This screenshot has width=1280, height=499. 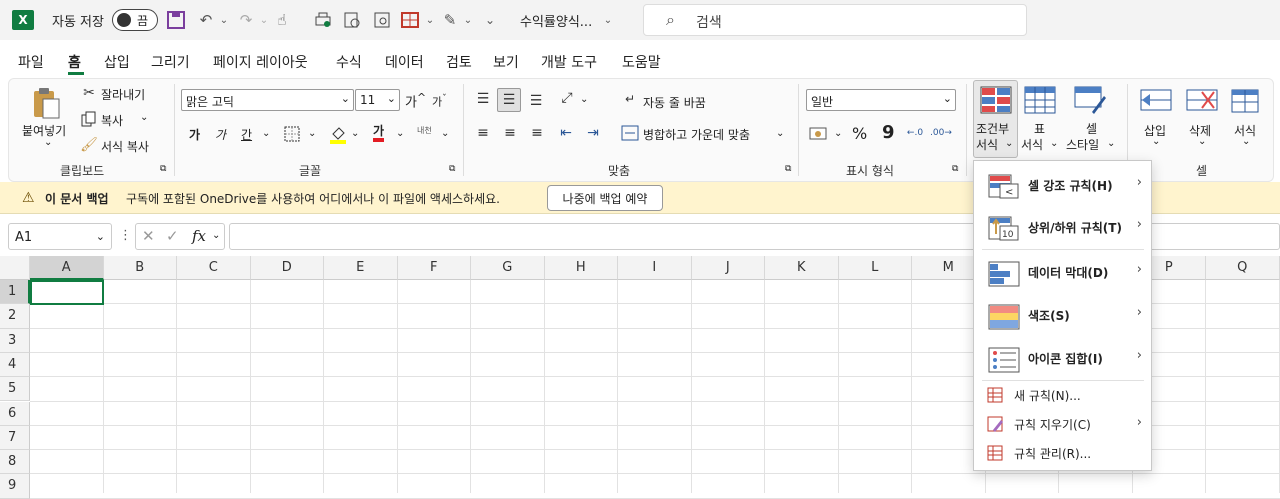 I want to click on icon-sets-item: 아이콘 집합(I) ›, so click(x=1063, y=358).